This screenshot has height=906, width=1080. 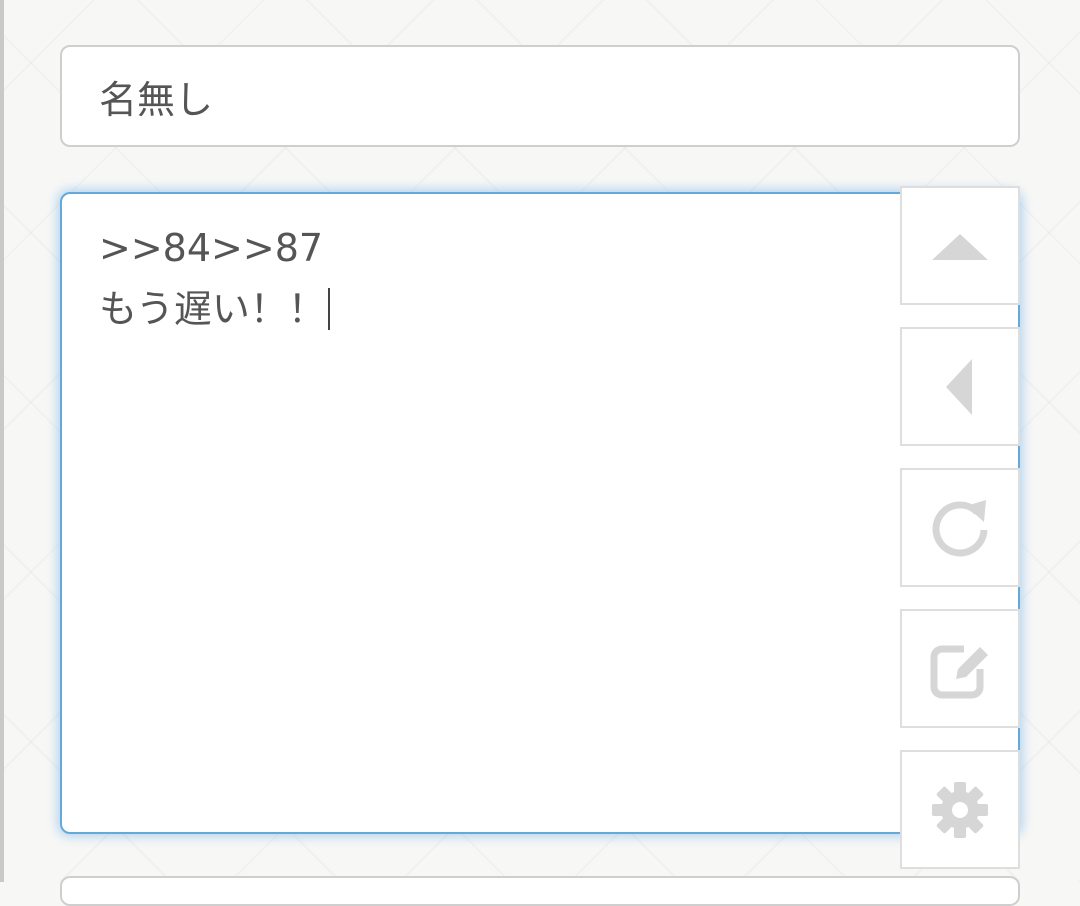 I want to click on refresh-icon, so click(x=960, y=527).